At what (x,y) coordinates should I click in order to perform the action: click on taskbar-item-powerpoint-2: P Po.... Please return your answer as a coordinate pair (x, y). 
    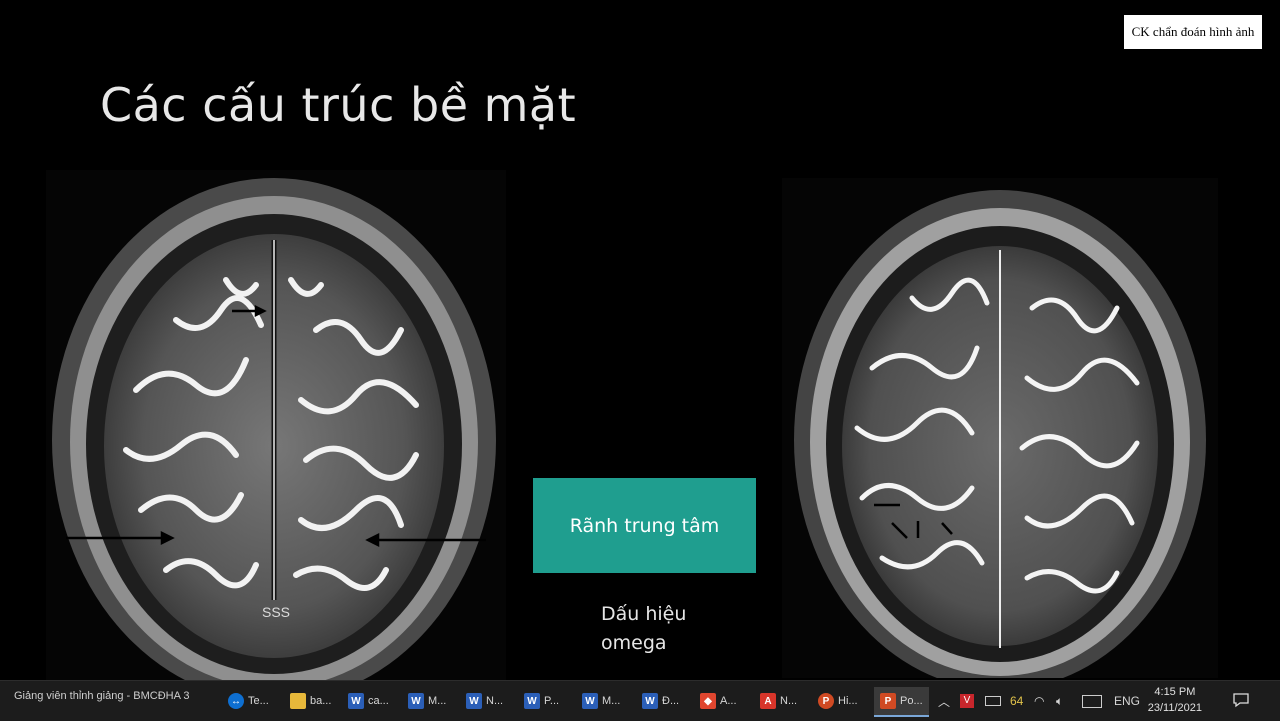
    Looking at the image, I should click on (901, 702).